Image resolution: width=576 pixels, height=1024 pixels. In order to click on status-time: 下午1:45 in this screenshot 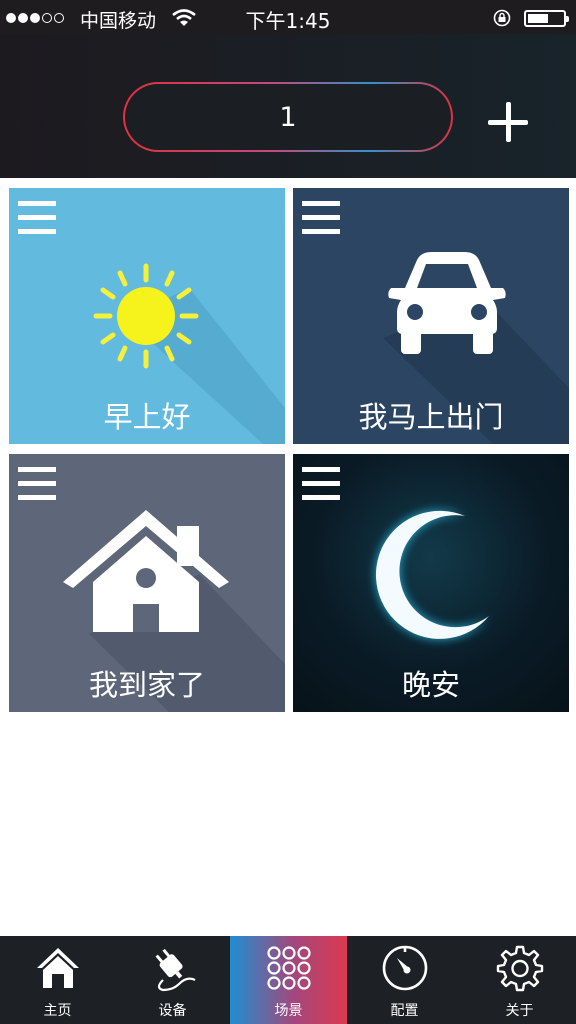, I will do `click(288, 21)`.